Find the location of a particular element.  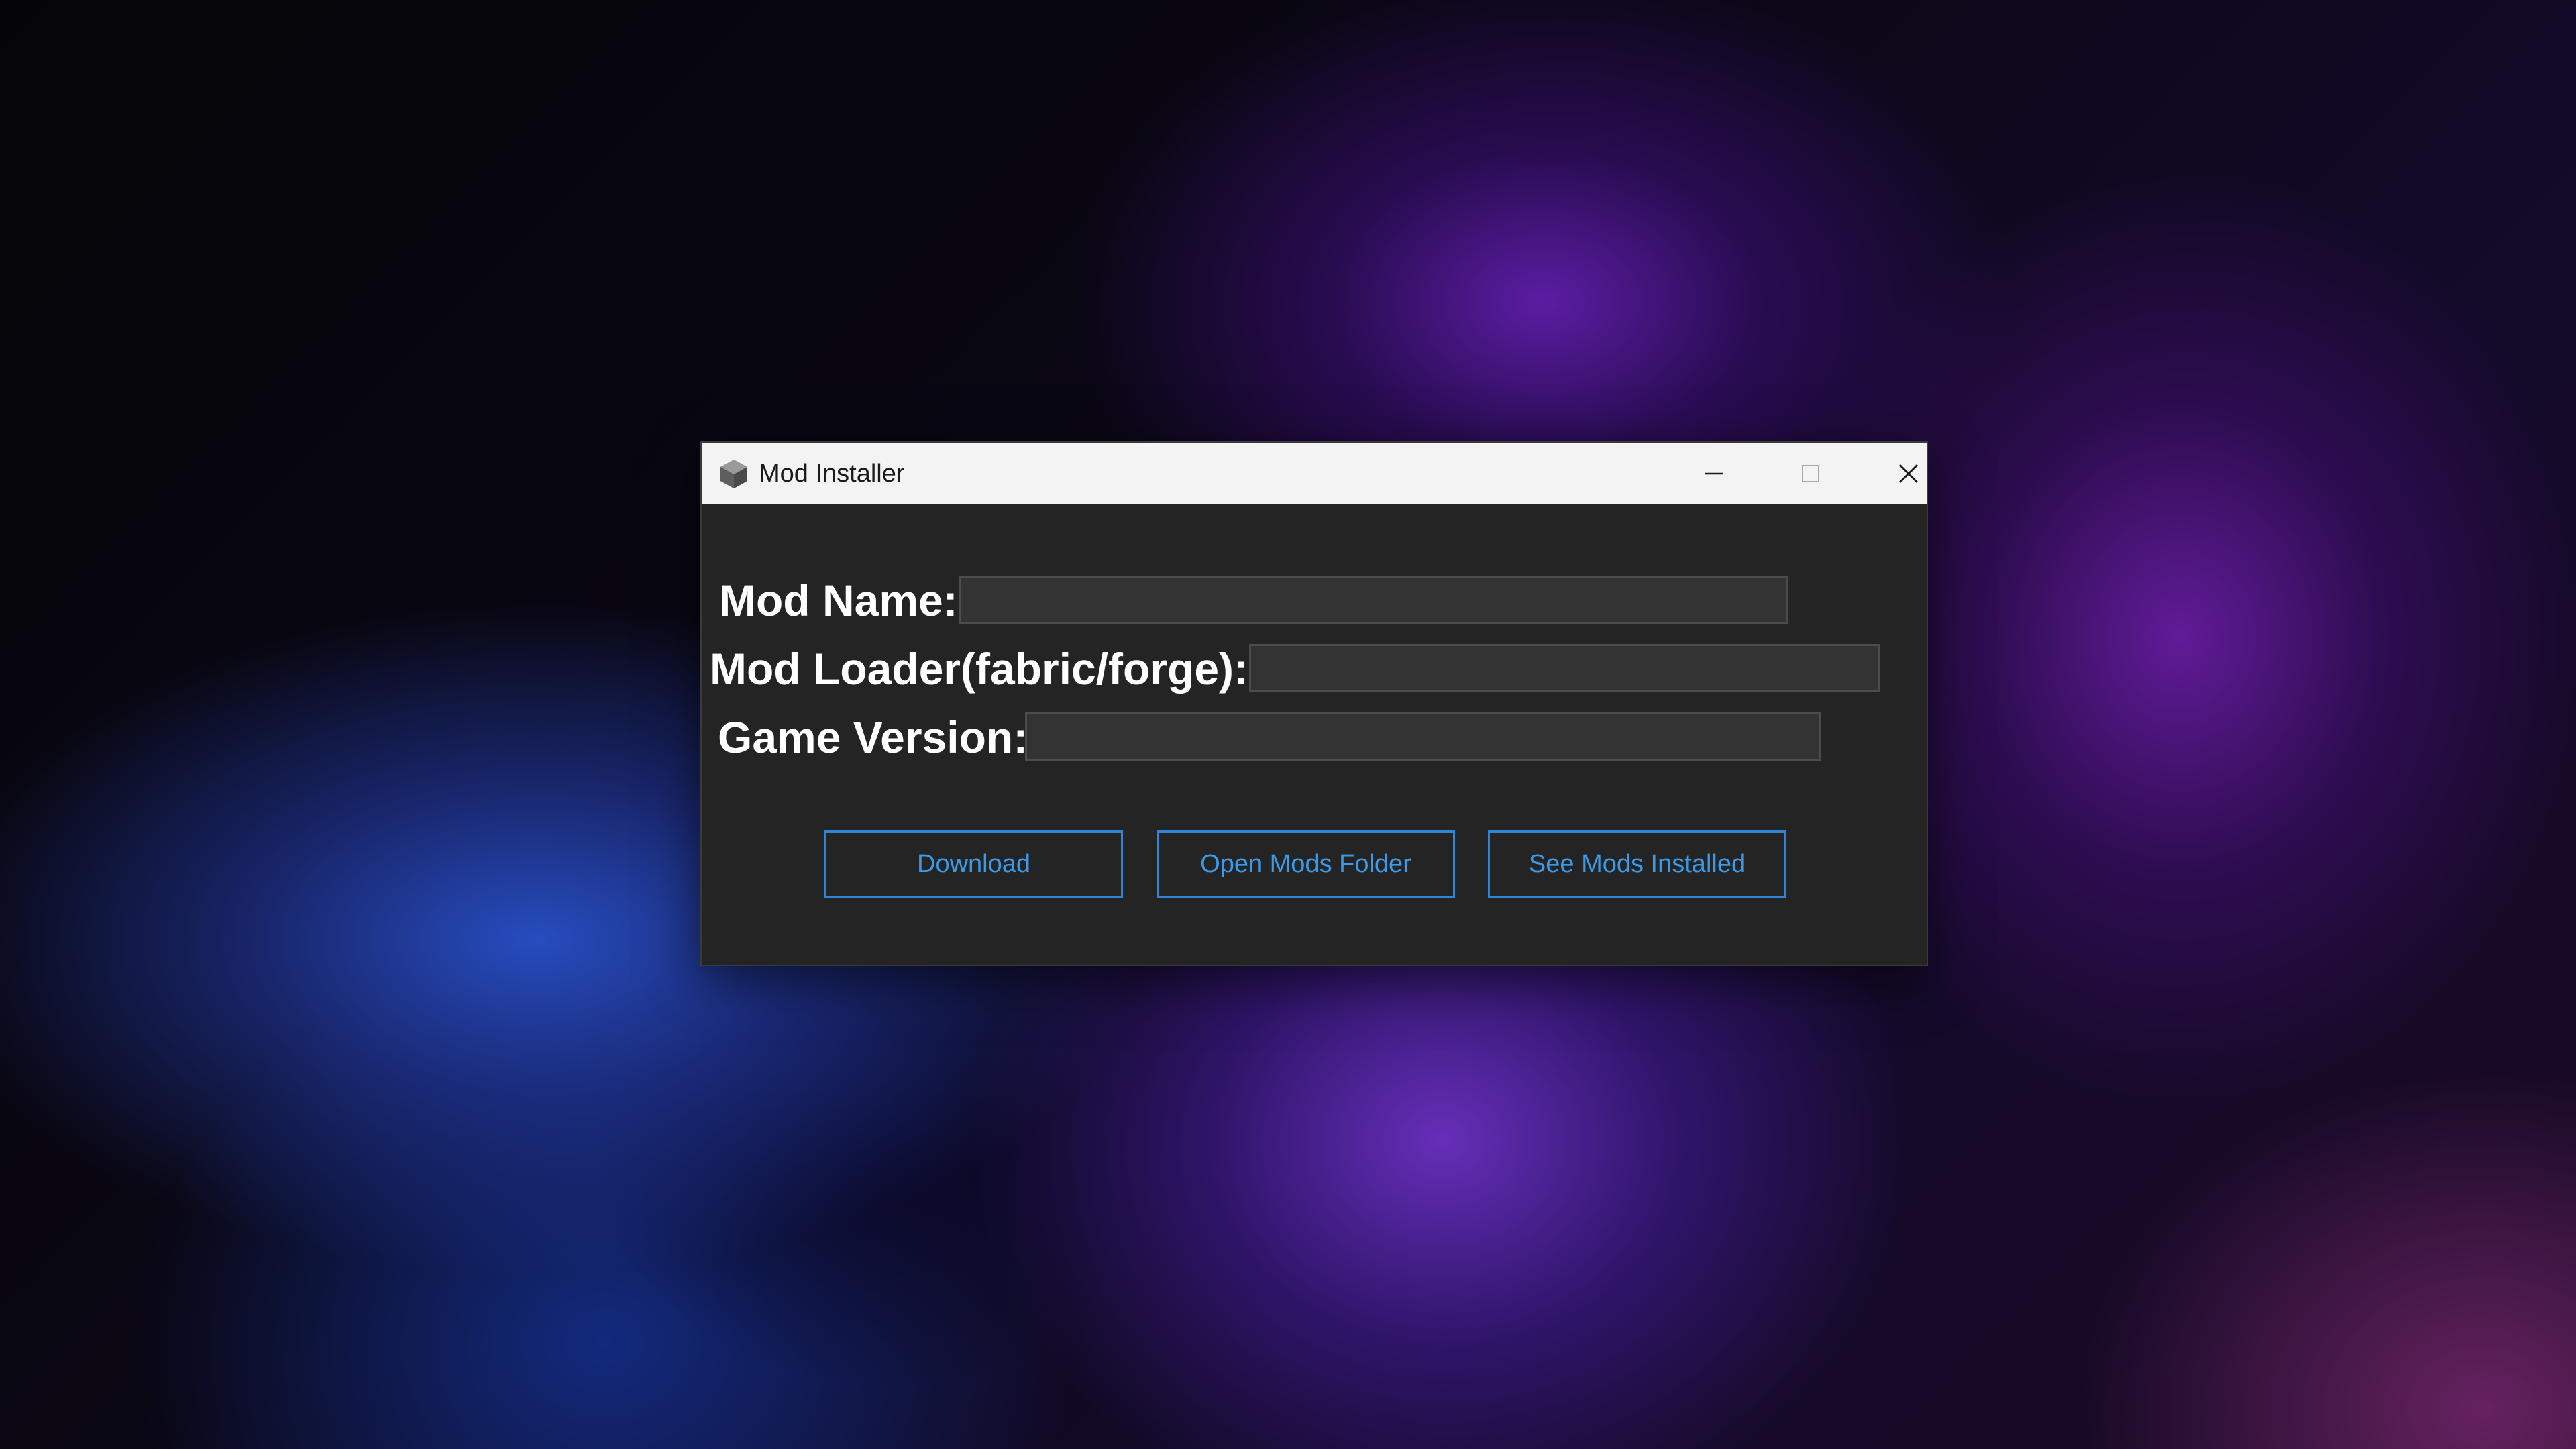

mod-loader-input is located at coordinates (1564, 668).